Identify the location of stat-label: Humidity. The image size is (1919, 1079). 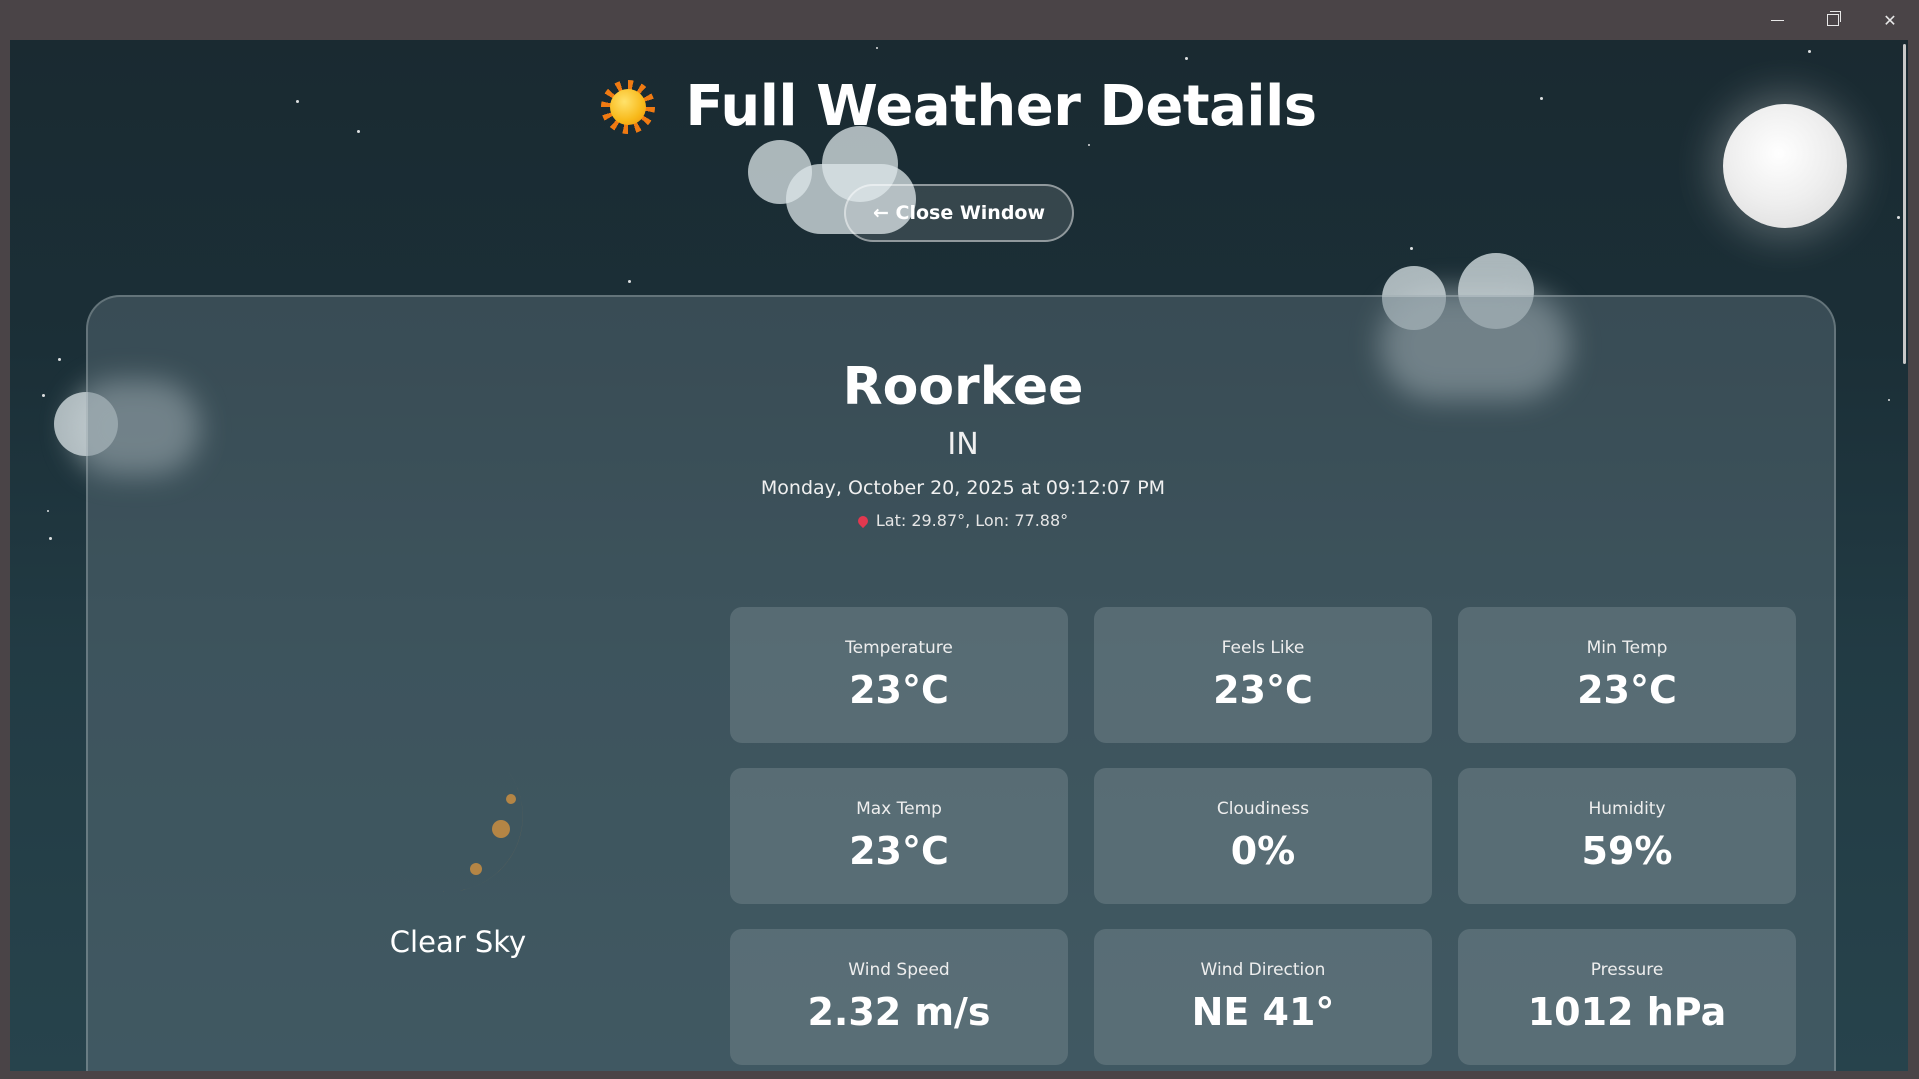
(1627, 809).